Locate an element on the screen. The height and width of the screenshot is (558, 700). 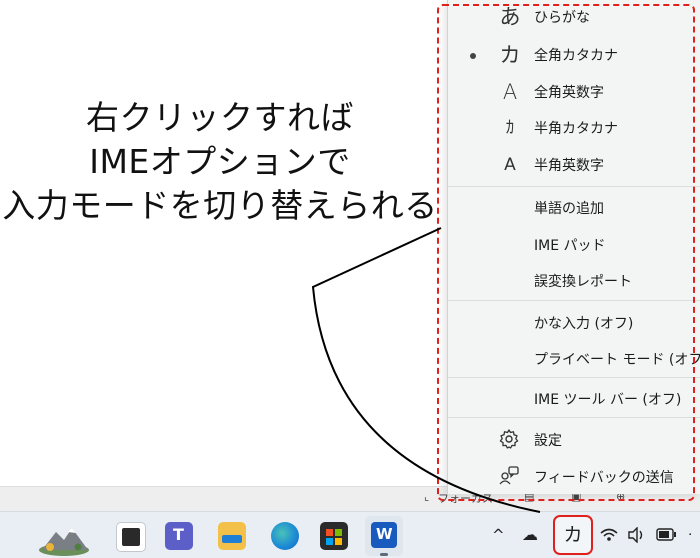
annotation-line-1: 右クリックすれば is located at coordinates (220, 117).